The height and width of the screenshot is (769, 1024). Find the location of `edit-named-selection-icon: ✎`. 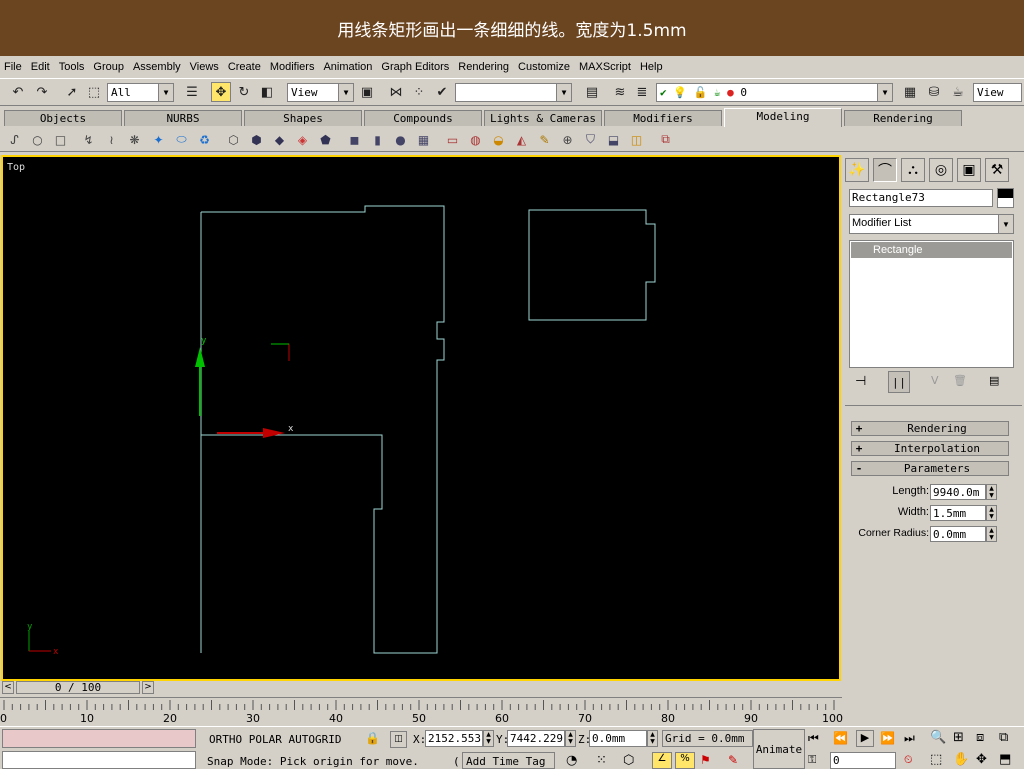

edit-named-selection-icon: ✎ is located at coordinates (733, 760).